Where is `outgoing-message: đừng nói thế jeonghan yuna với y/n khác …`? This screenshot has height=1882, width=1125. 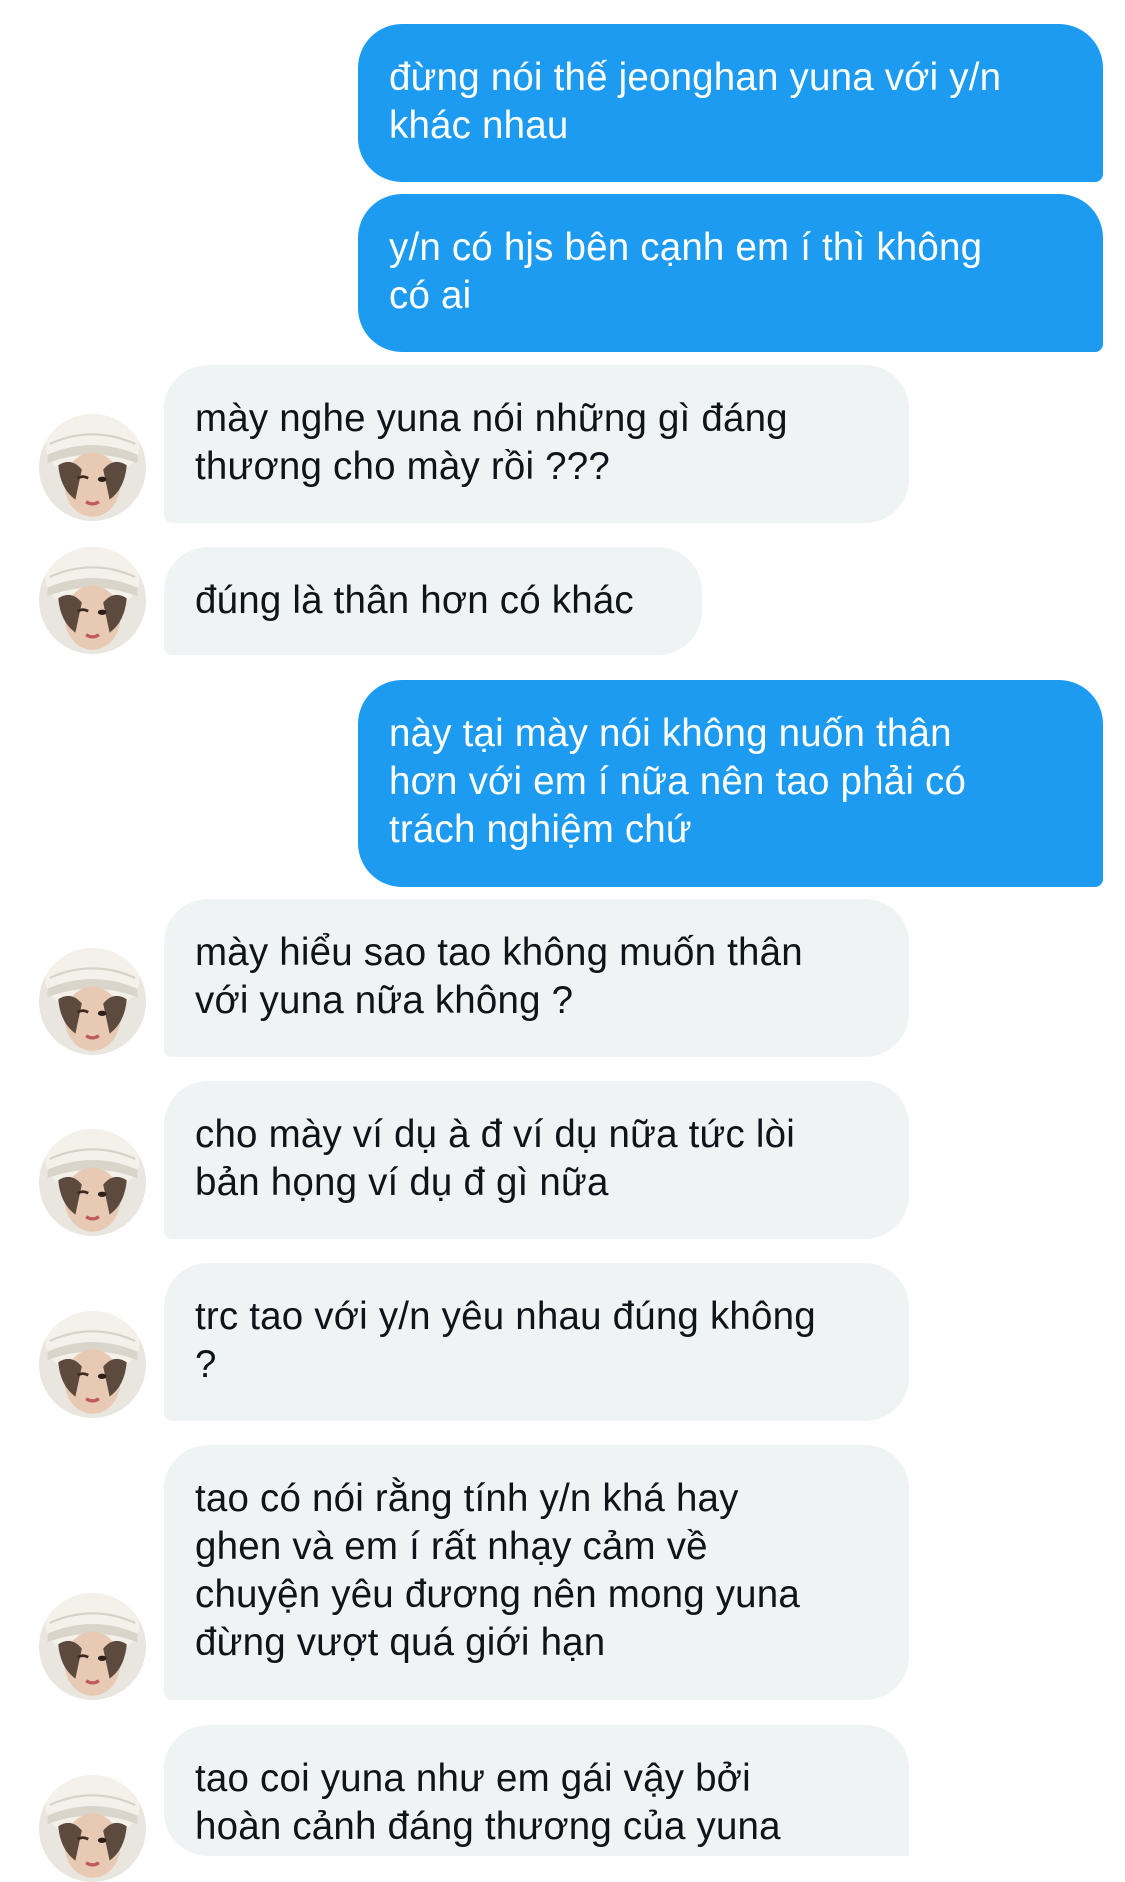 outgoing-message: đừng nói thế jeonghan yuna với y/n khác … is located at coordinates (730, 103).